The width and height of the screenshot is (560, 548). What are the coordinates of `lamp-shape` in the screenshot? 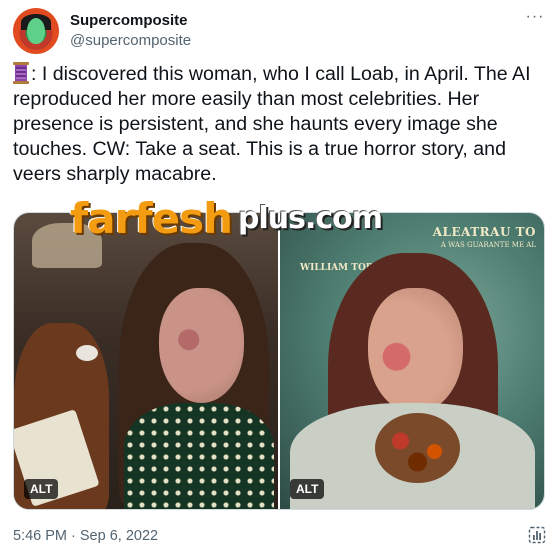 It's located at (67, 245).